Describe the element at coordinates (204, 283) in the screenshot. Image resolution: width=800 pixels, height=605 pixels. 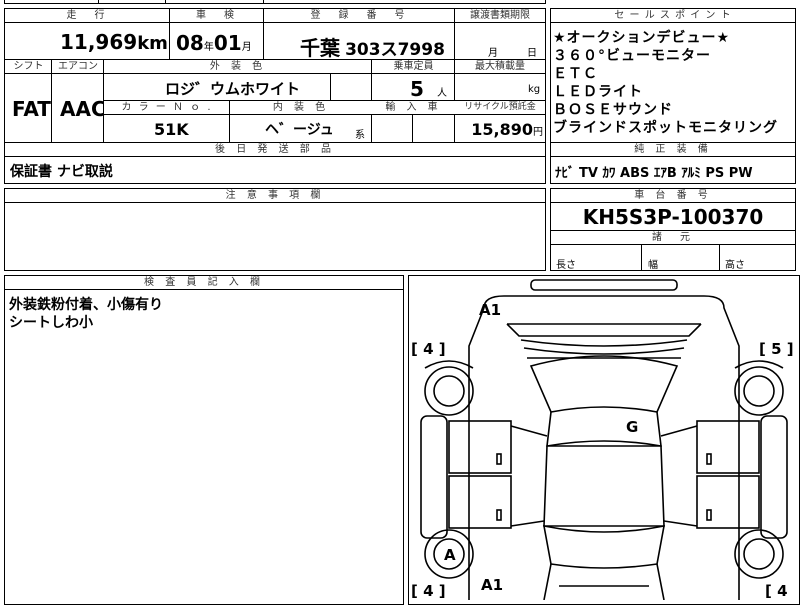
I see `inspector-header: 検 査 員 記 入 欄` at that location.